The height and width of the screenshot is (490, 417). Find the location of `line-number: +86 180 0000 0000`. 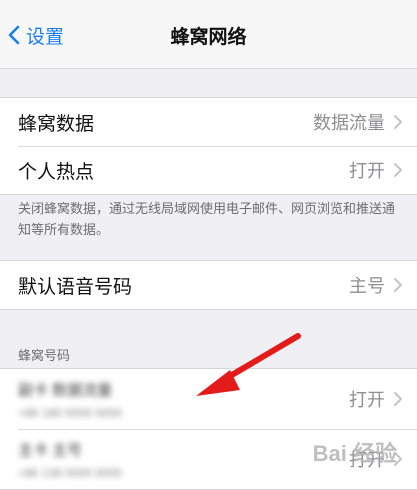

line-number: +86 180 0000 0000 is located at coordinates (70, 412).